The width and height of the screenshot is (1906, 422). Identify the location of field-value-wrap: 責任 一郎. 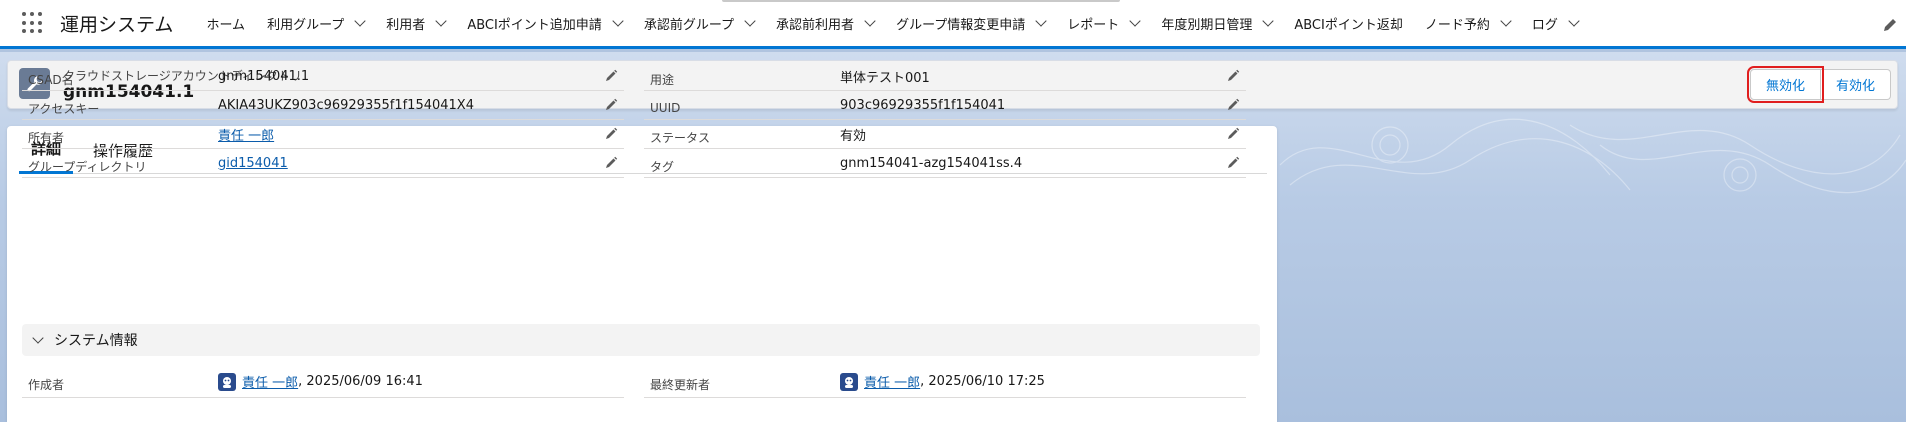
(421, 134).